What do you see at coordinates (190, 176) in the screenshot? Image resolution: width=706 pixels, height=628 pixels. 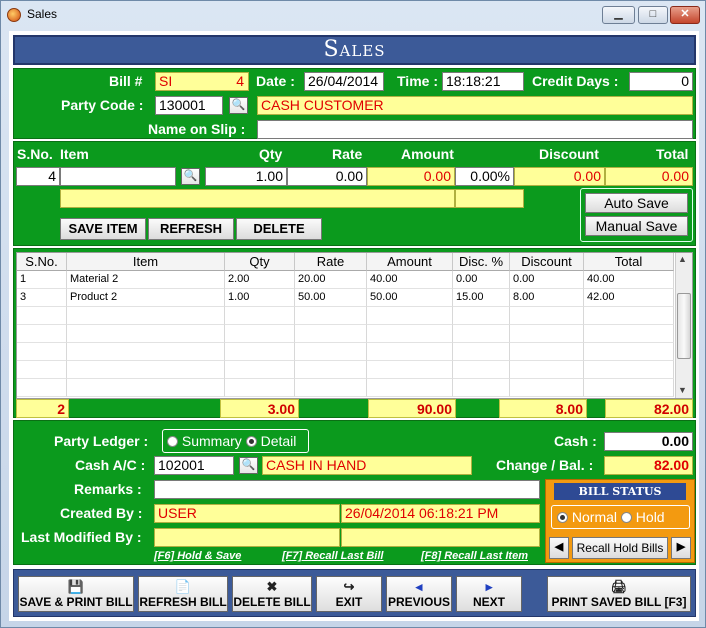 I see `item-search-button: 🔍` at bounding box center [190, 176].